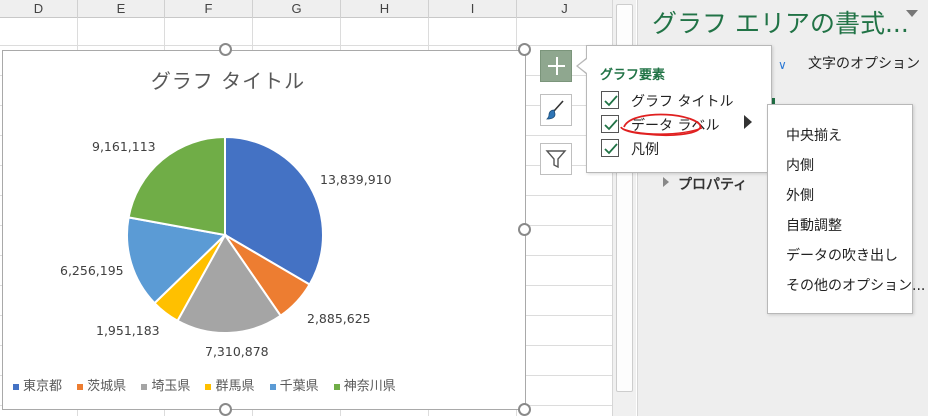  I want to click on legend-label: 東京都, so click(43, 386).